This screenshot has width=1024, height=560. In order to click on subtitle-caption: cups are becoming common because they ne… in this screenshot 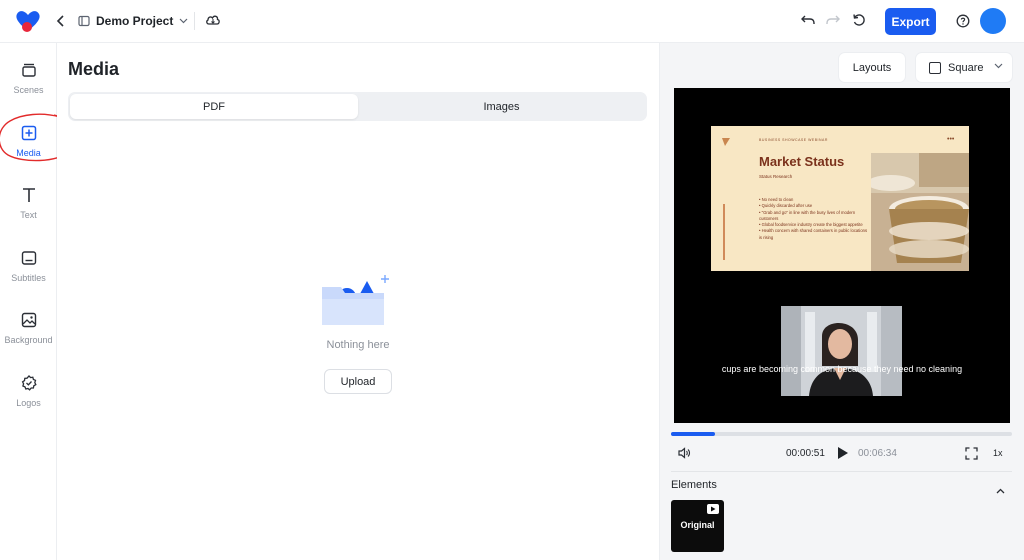, I will do `click(842, 369)`.